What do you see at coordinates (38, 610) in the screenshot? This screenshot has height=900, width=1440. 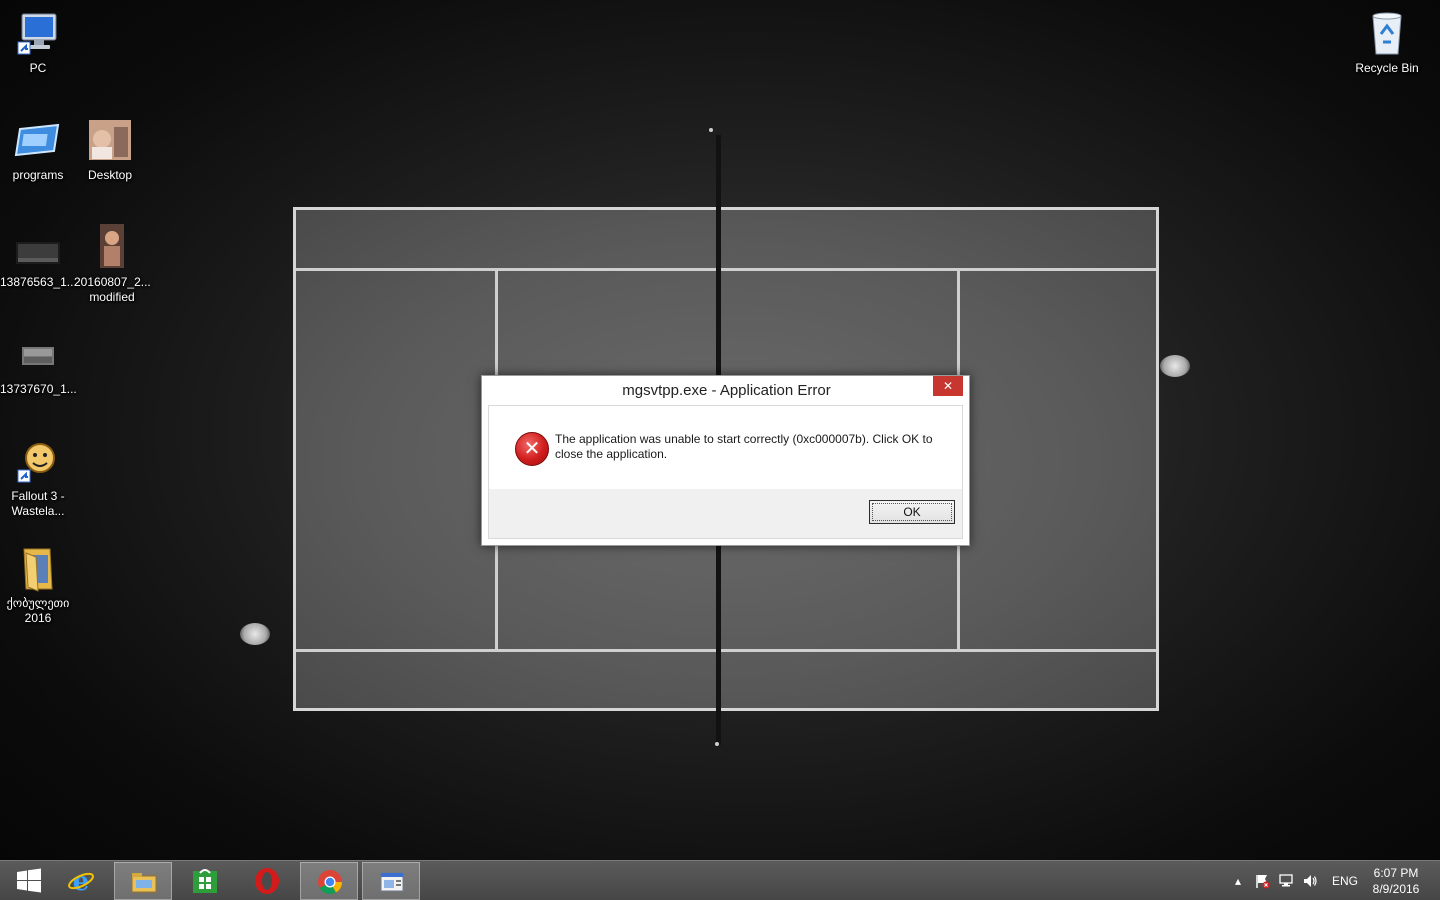 I see `desktop-icon-label: ქობულეთი 2016` at bounding box center [38, 610].